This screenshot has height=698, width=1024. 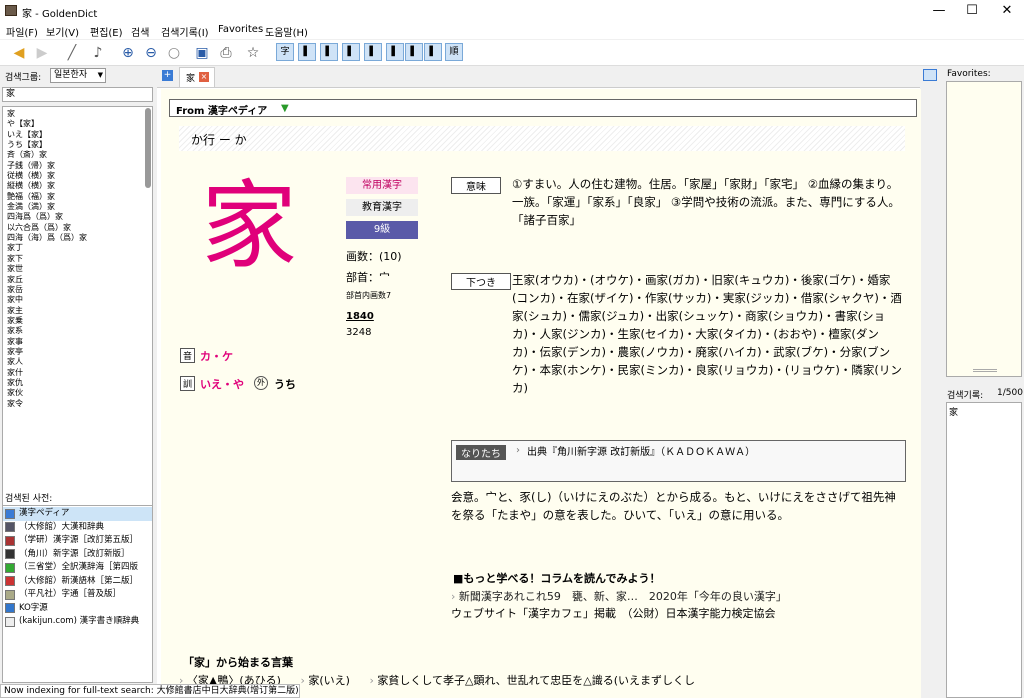 What do you see at coordinates (77, 238) in the screenshot?
I see `word-list-item: 四海（海）爲（爲）家` at bounding box center [77, 238].